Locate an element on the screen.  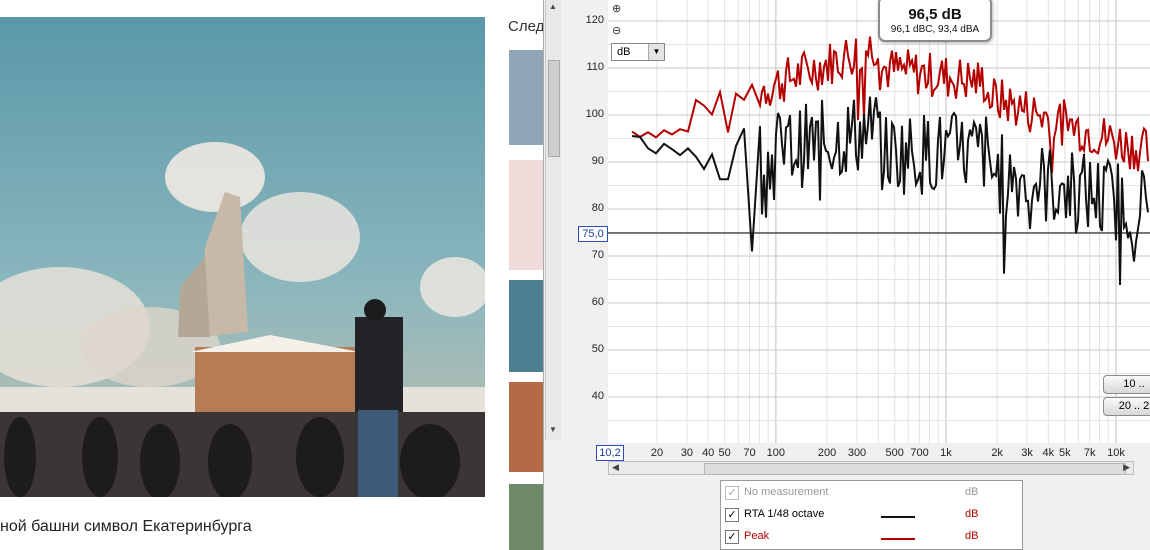
unit-select-value: dB is located at coordinates (624, 52).